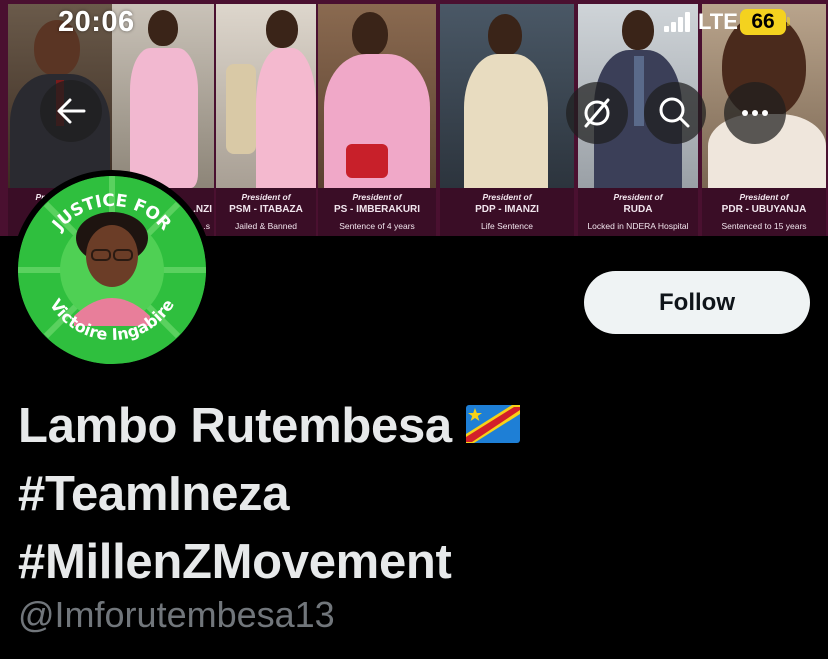 This screenshot has width=828, height=659. What do you see at coordinates (154, 494) in the screenshot?
I see `display-name-line-2: #TeamIneza` at bounding box center [154, 494].